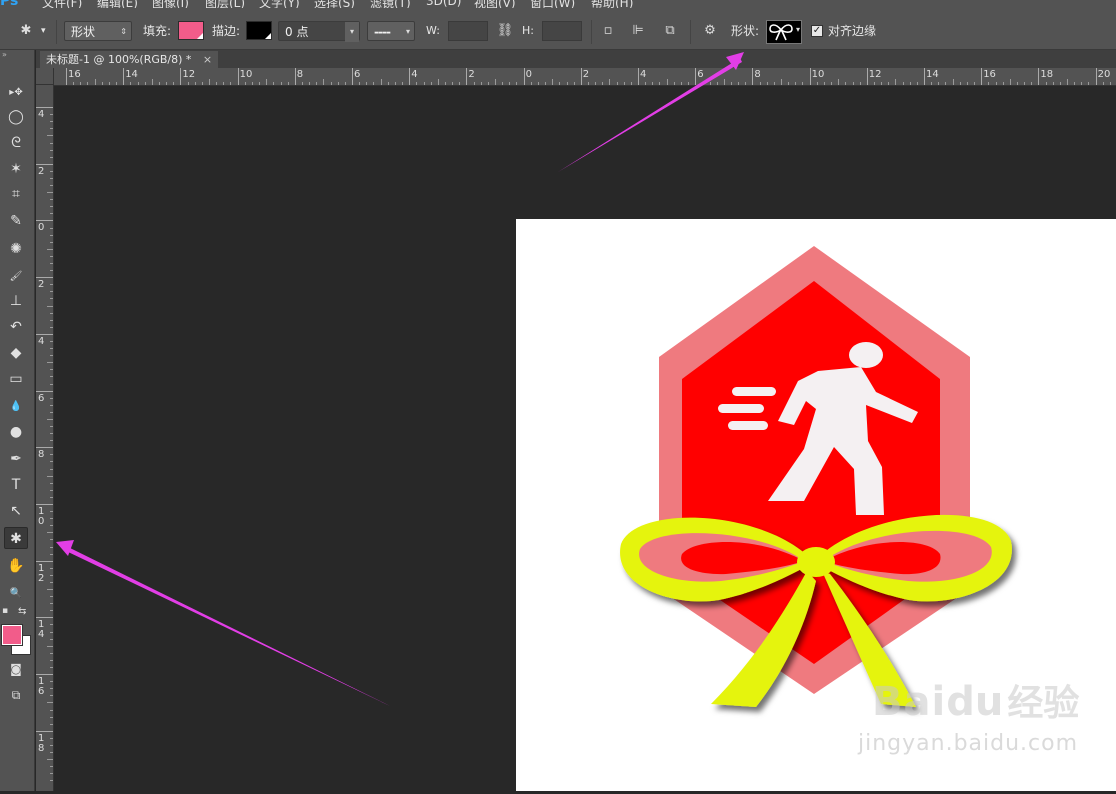  What do you see at coordinates (16, 379) in the screenshot?
I see `gradient-tool: ▭` at bounding box center [16, 379].